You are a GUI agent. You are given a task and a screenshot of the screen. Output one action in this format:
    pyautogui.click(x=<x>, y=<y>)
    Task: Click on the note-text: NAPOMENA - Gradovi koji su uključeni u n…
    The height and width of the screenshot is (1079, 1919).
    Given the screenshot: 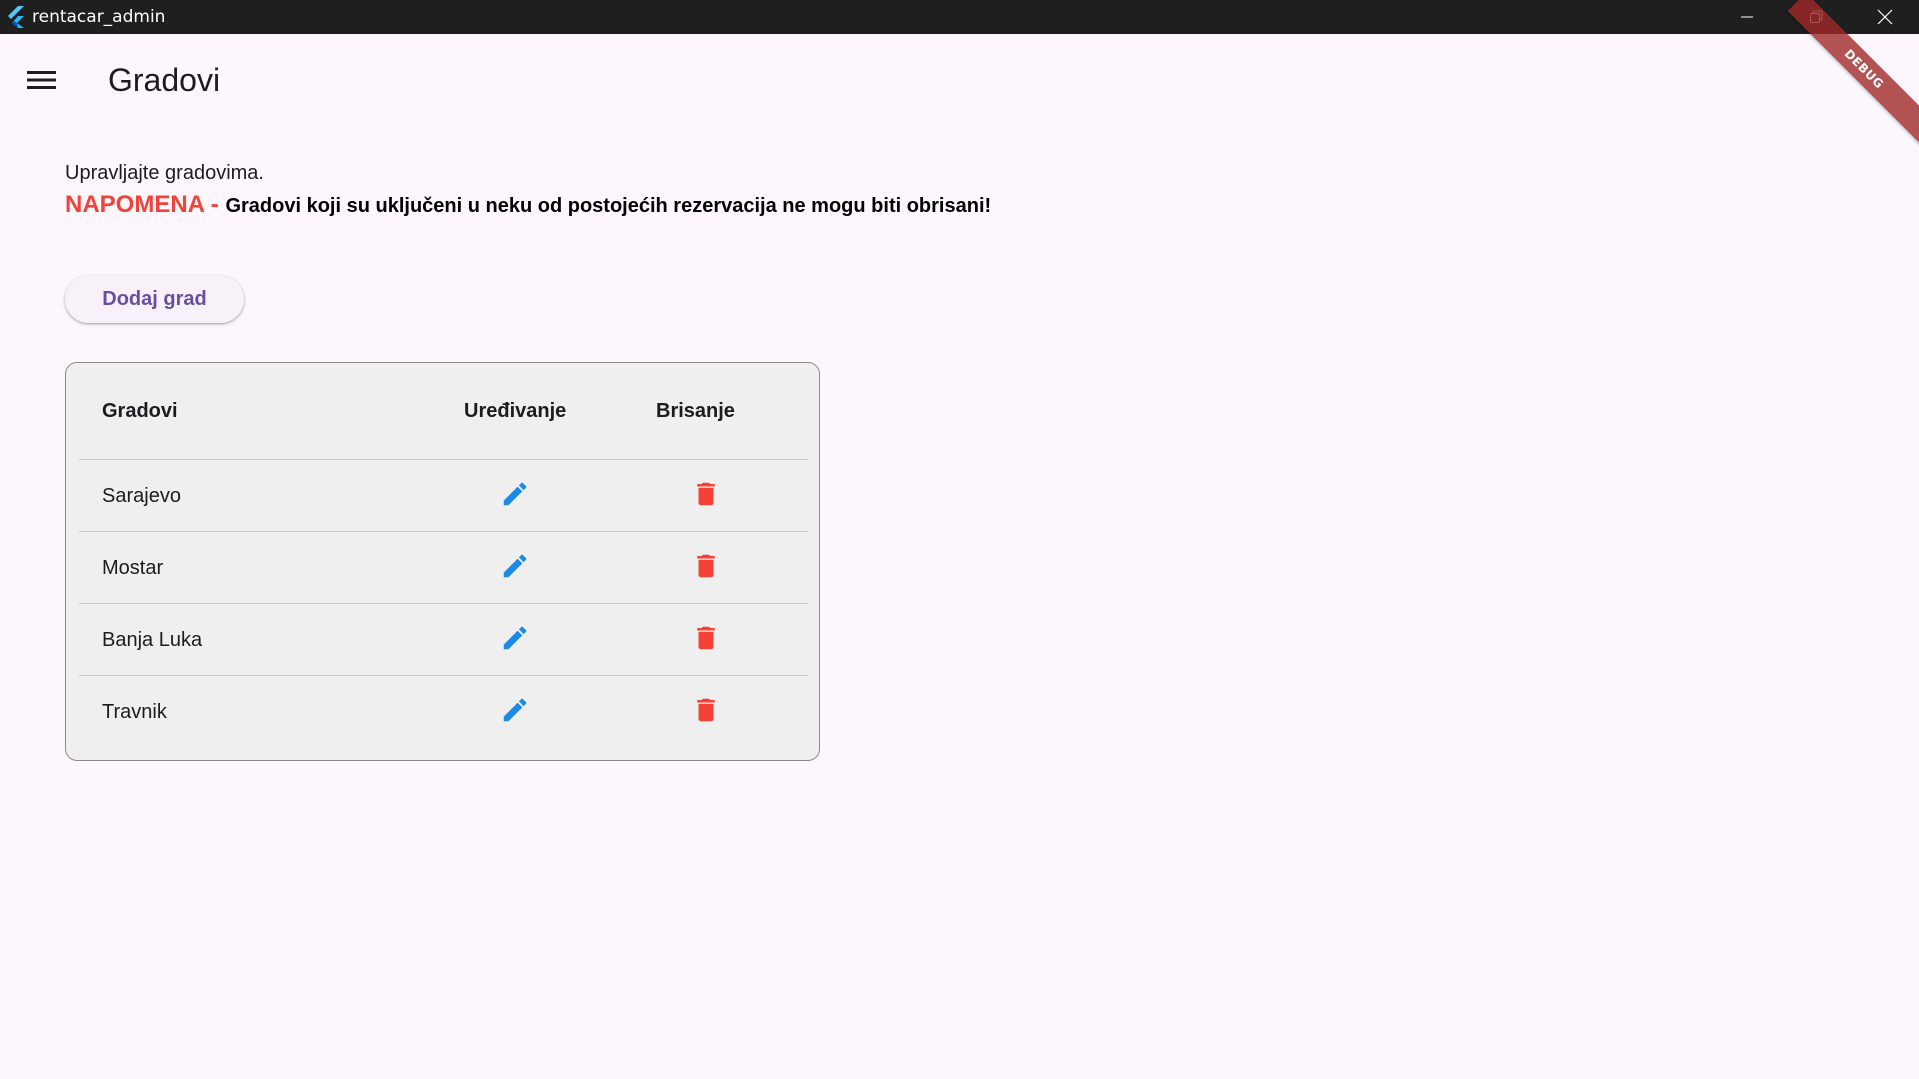 What is the action you would take?
    pyautogui.click(x=528, y=205)
    